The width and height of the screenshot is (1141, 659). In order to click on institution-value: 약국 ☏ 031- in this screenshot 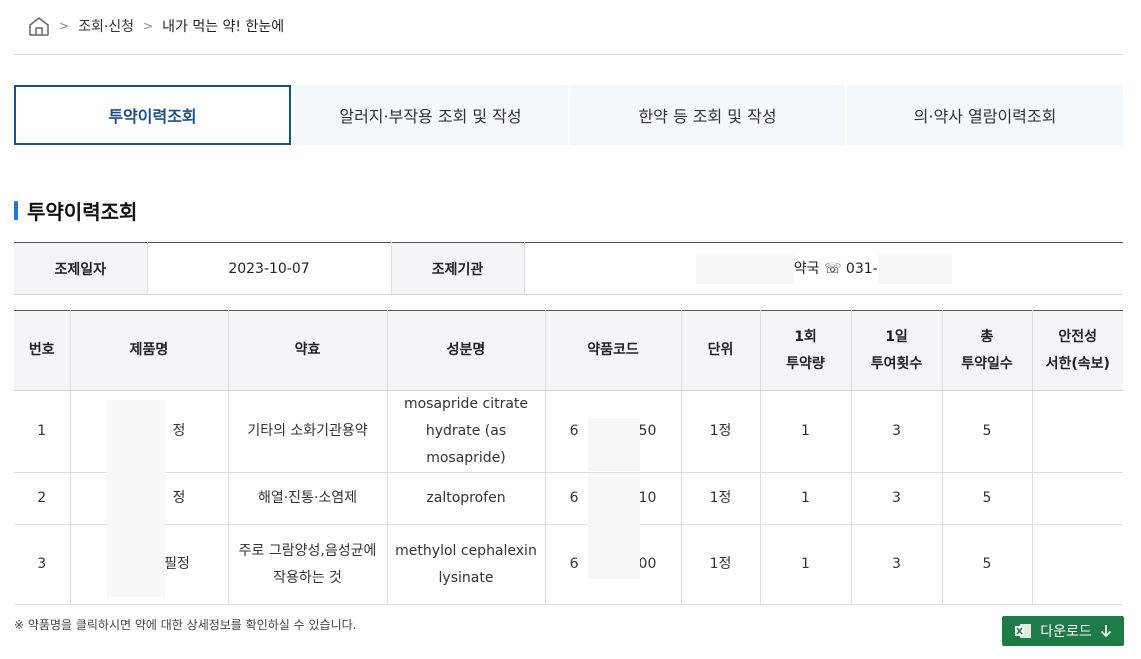, I will do `click(835, 268)`.